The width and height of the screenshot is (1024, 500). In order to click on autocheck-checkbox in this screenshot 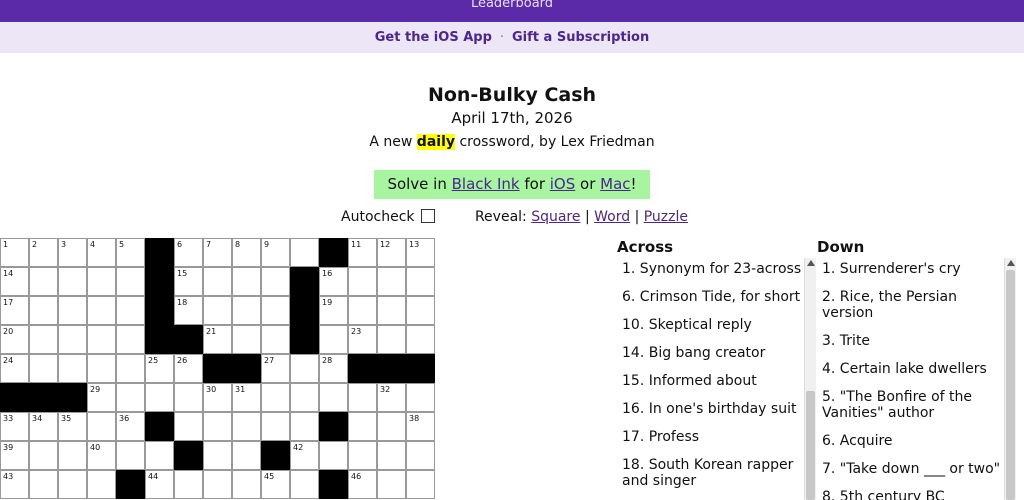, I will do `click(427, 216)`.